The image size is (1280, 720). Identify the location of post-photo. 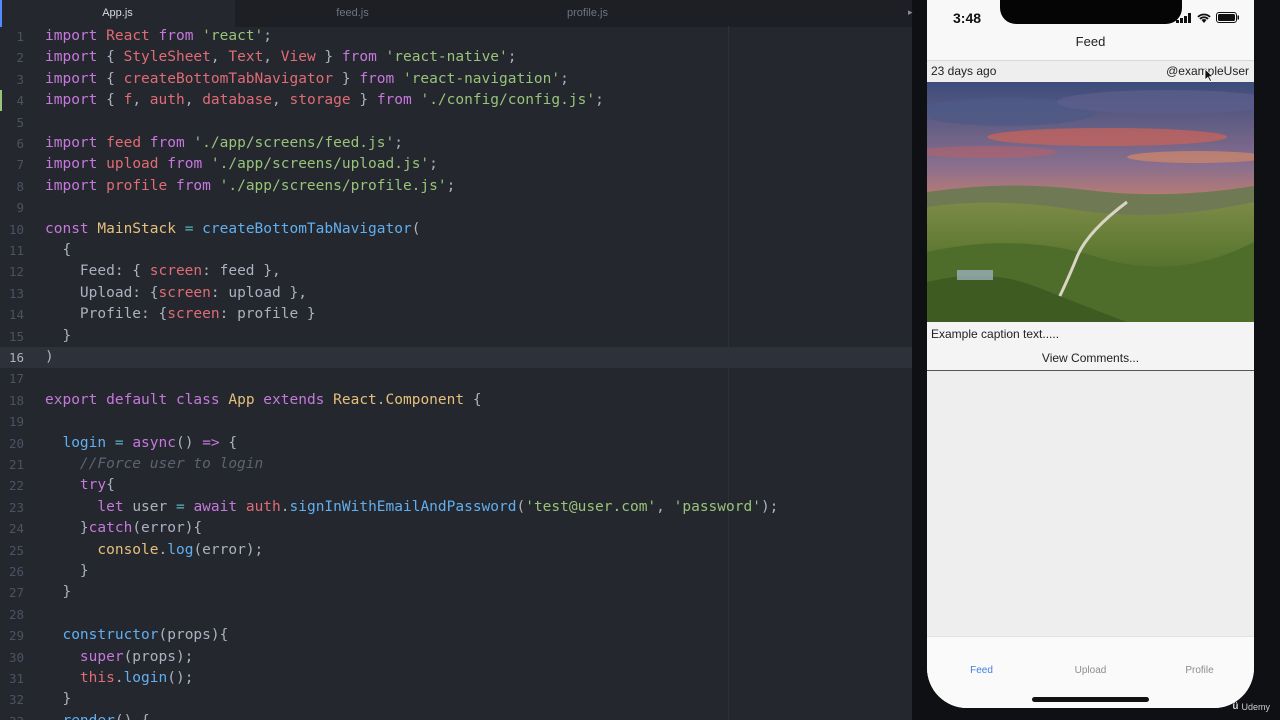
(1090, 202).